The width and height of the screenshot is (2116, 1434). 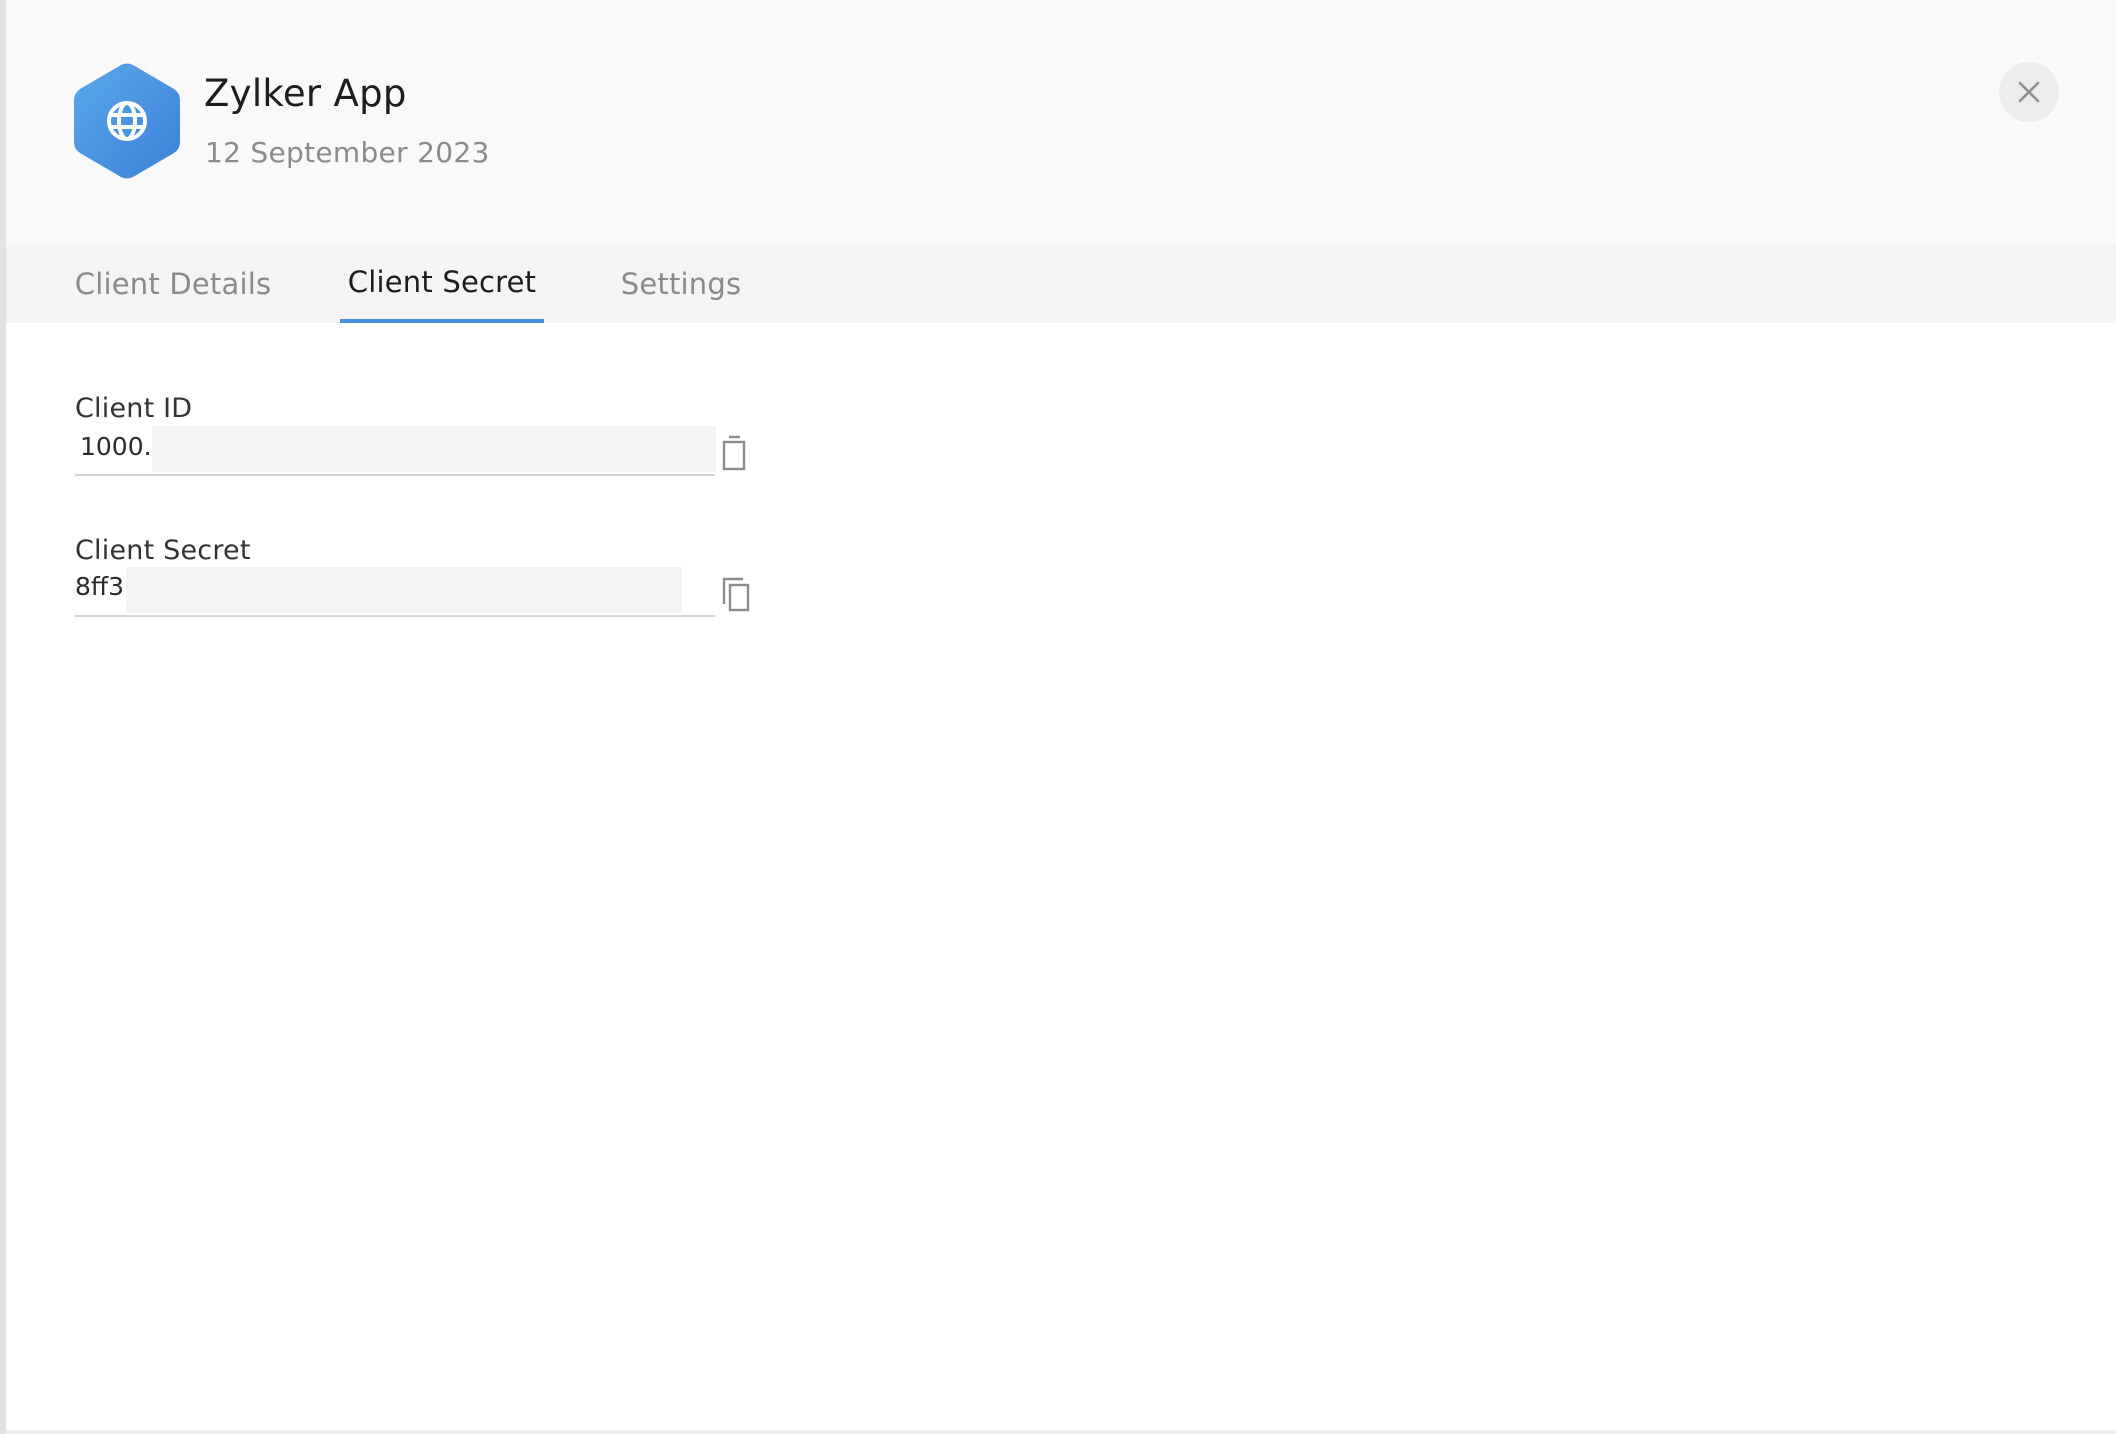 What do you see at coordinates (681, 284) in the screenshot?
I see `tab-settings: Settings` at bounding box center [681, 284].